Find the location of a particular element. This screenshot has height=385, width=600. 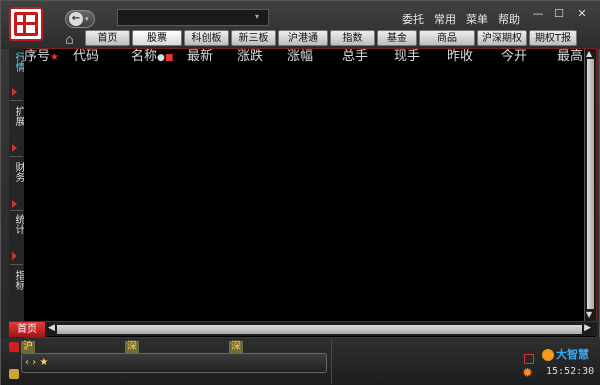

tab-star-market: 科创板 is located at coordinates (206, 38).